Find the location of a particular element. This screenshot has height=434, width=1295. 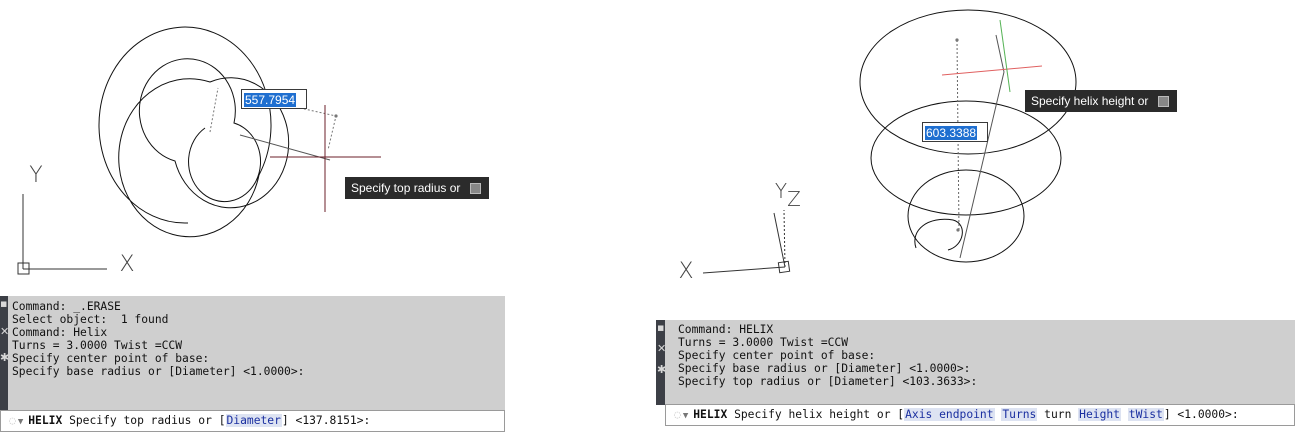

dynamic-input-field: 557.7954 is located at coordinates (274, 99).